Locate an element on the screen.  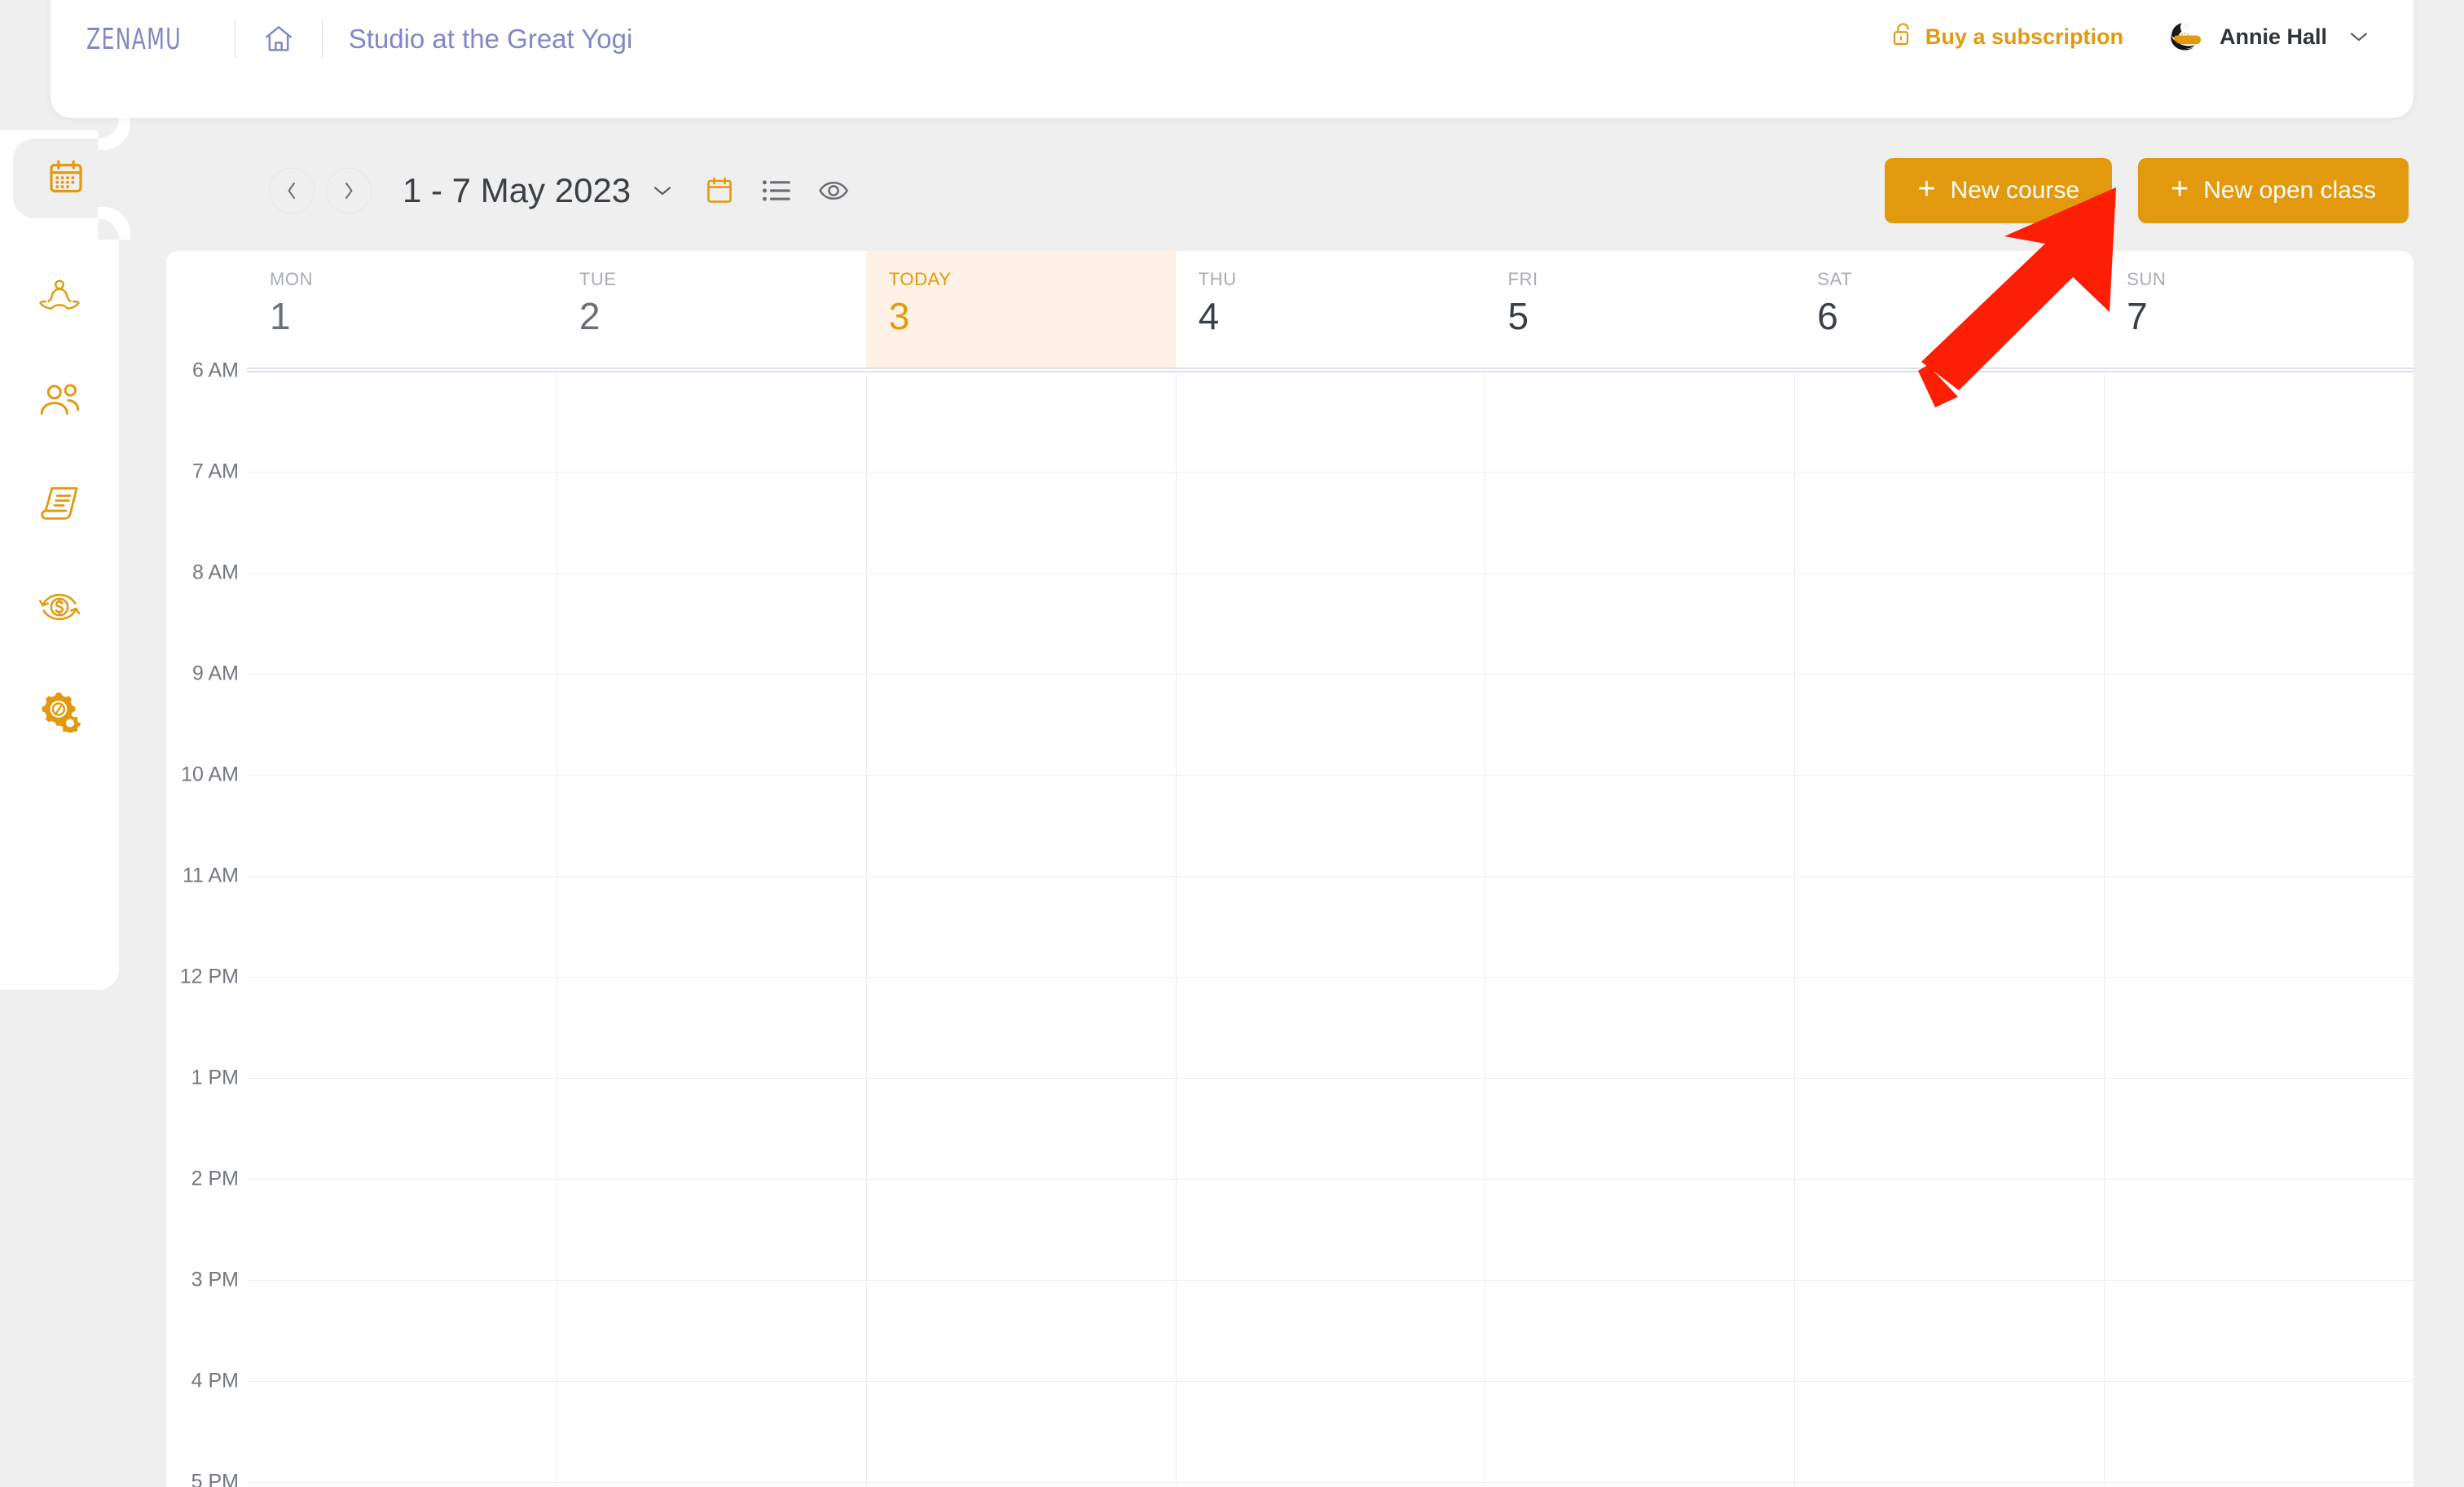
day-column-header: MON 1 is located at coordinates (402, 309).